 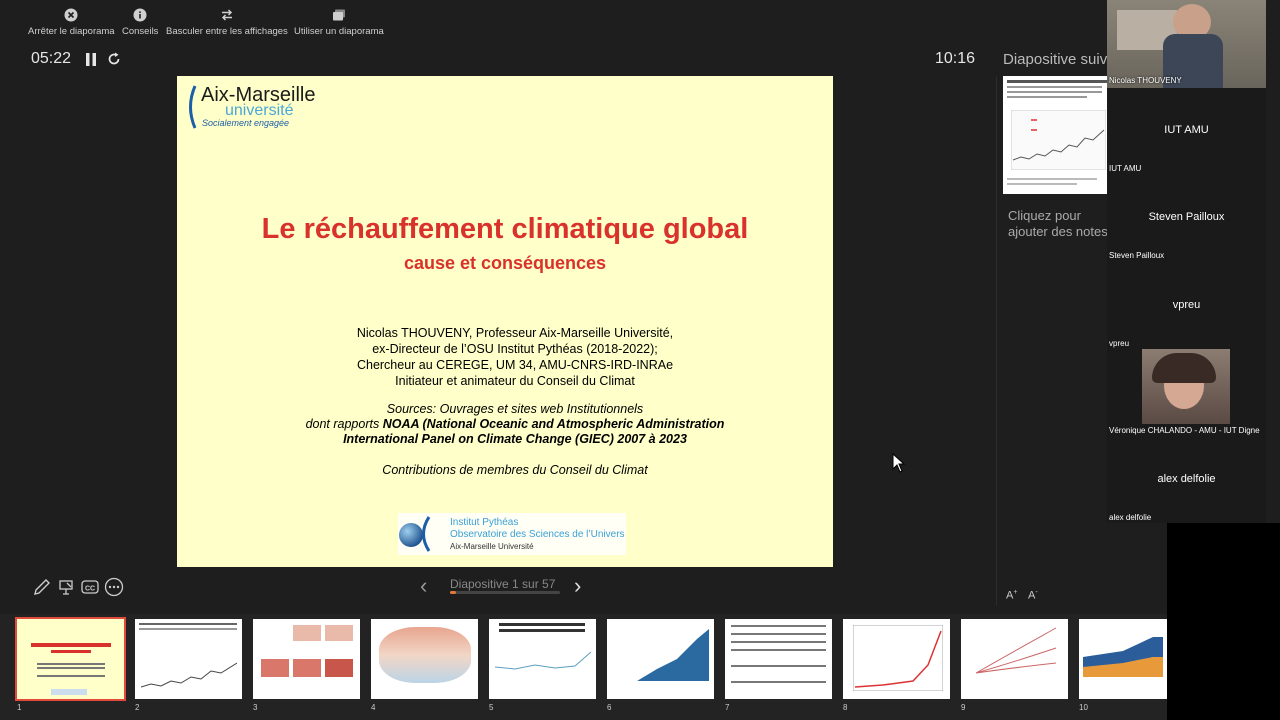 What do you see at coordinates (1186, 217) in the screenshot?
I see `participant-tile-steven: Steven Pailloux` at bounding box center [1186, 217].